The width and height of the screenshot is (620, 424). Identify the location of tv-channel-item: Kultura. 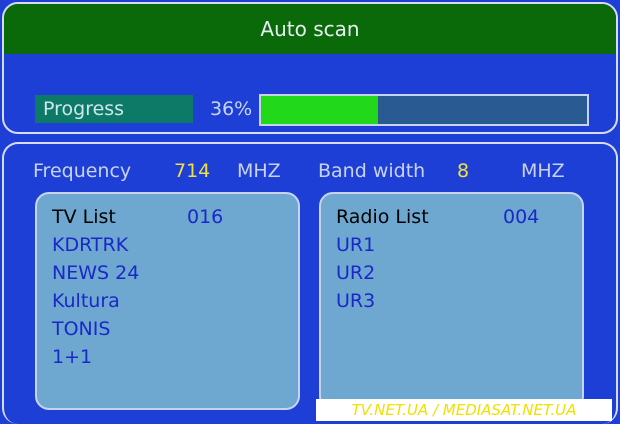
(86, 301).